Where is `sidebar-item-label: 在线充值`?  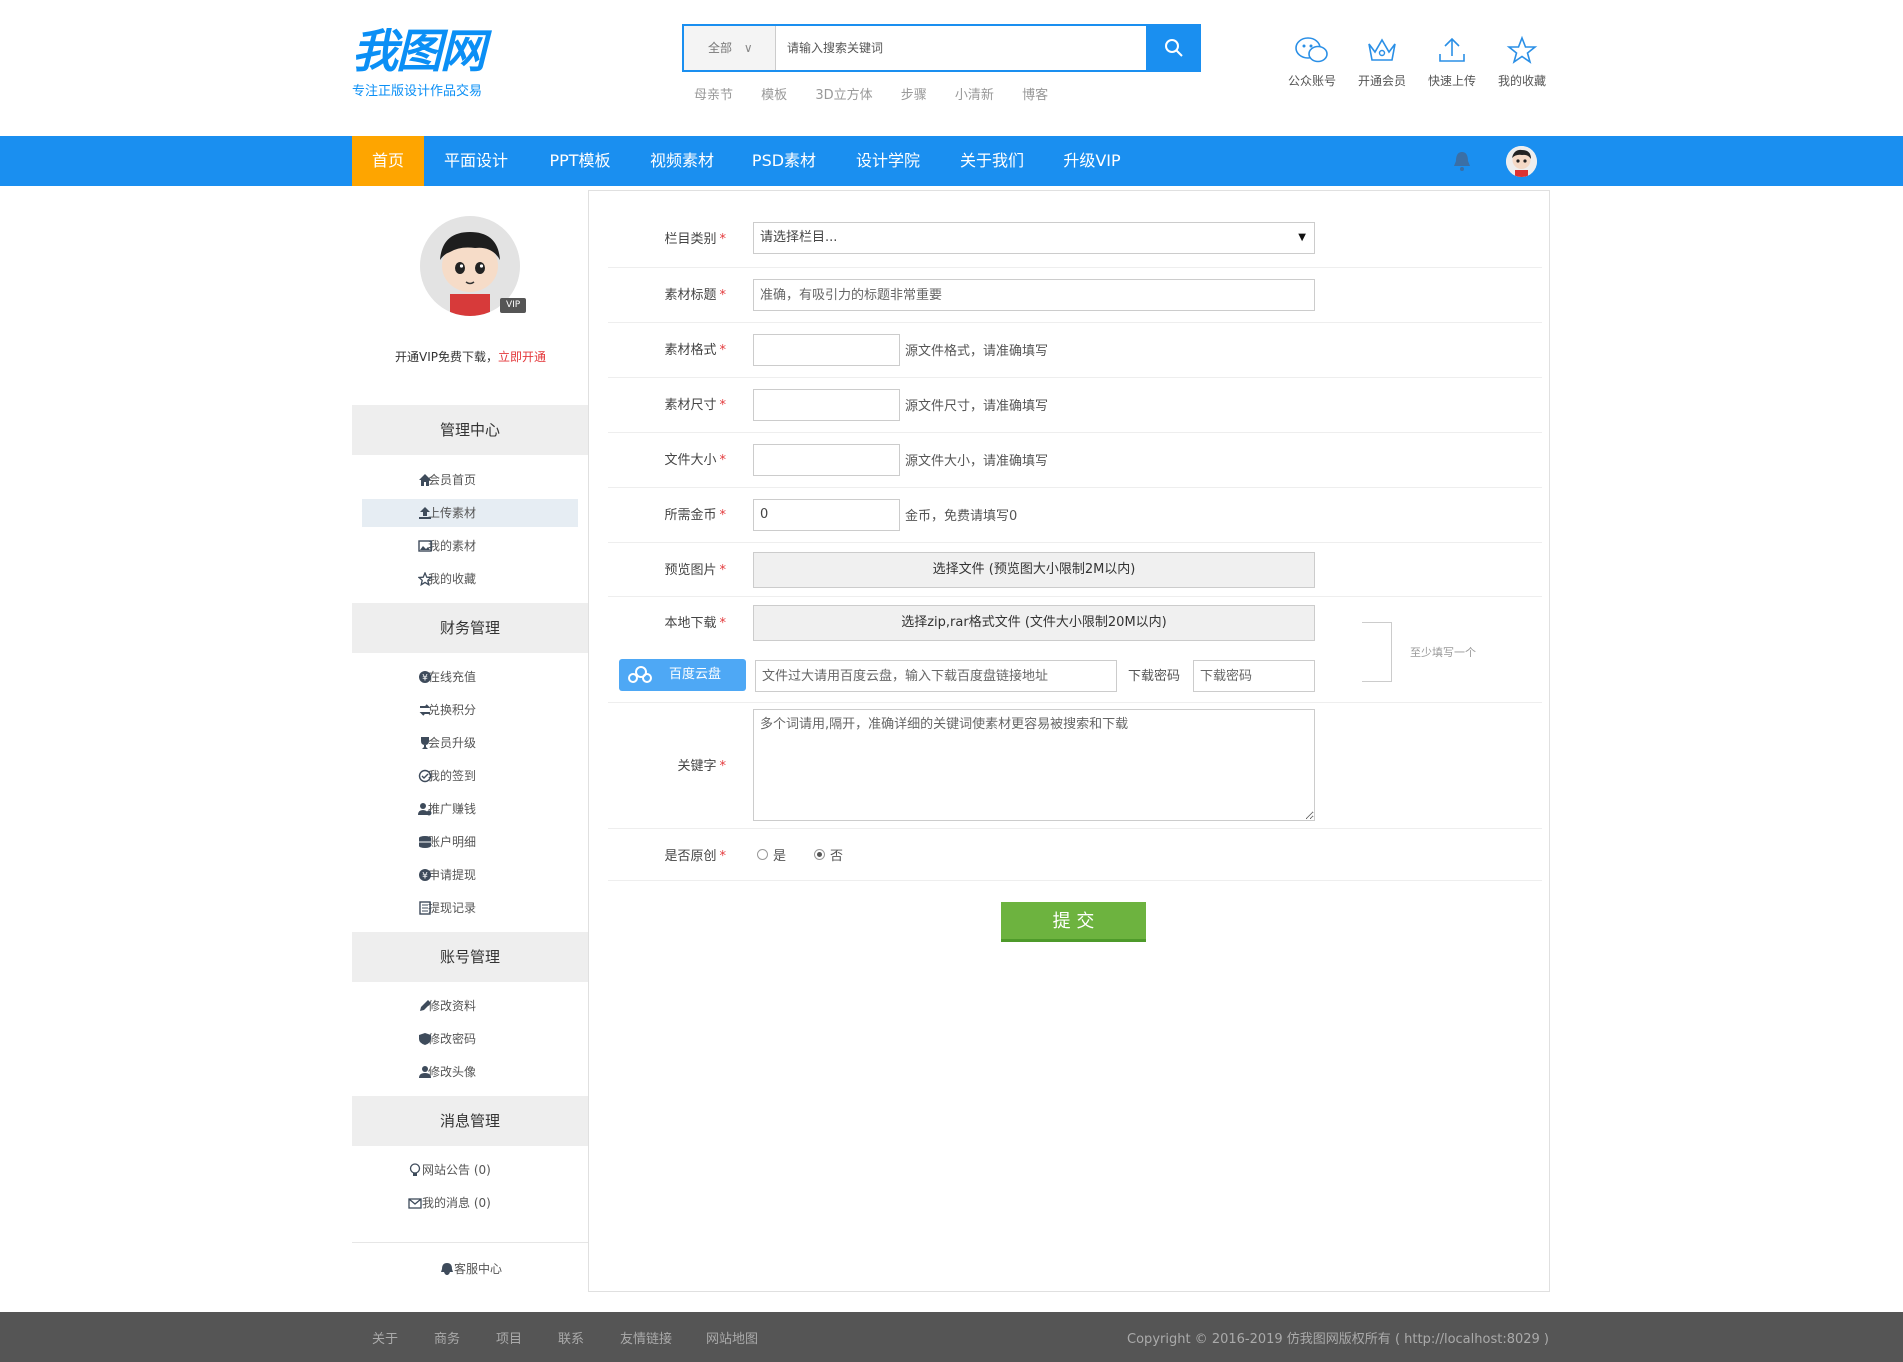 sidebar-item-label: 在线充值 is located at coordinates (452, 677).